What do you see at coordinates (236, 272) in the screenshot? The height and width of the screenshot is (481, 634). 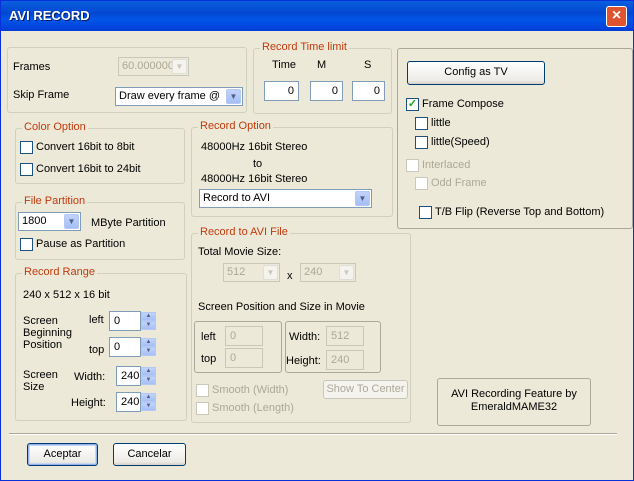 I see `movie-width-value: 512` at bounding box center [236, 272].